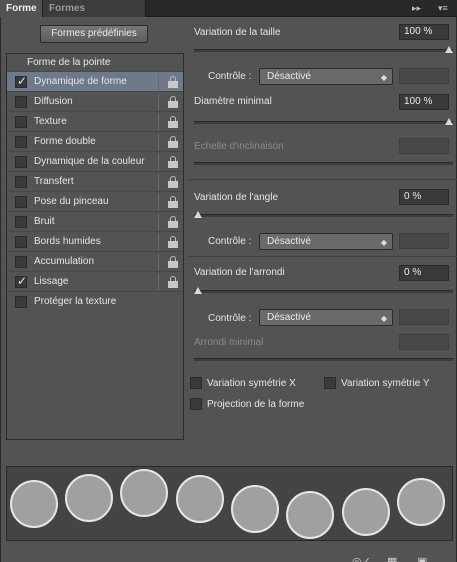 Image resolution: width=457 pixels, height=562 pixels. I want to click on list-item: Dynamique de la couleur, so click(95, 161).